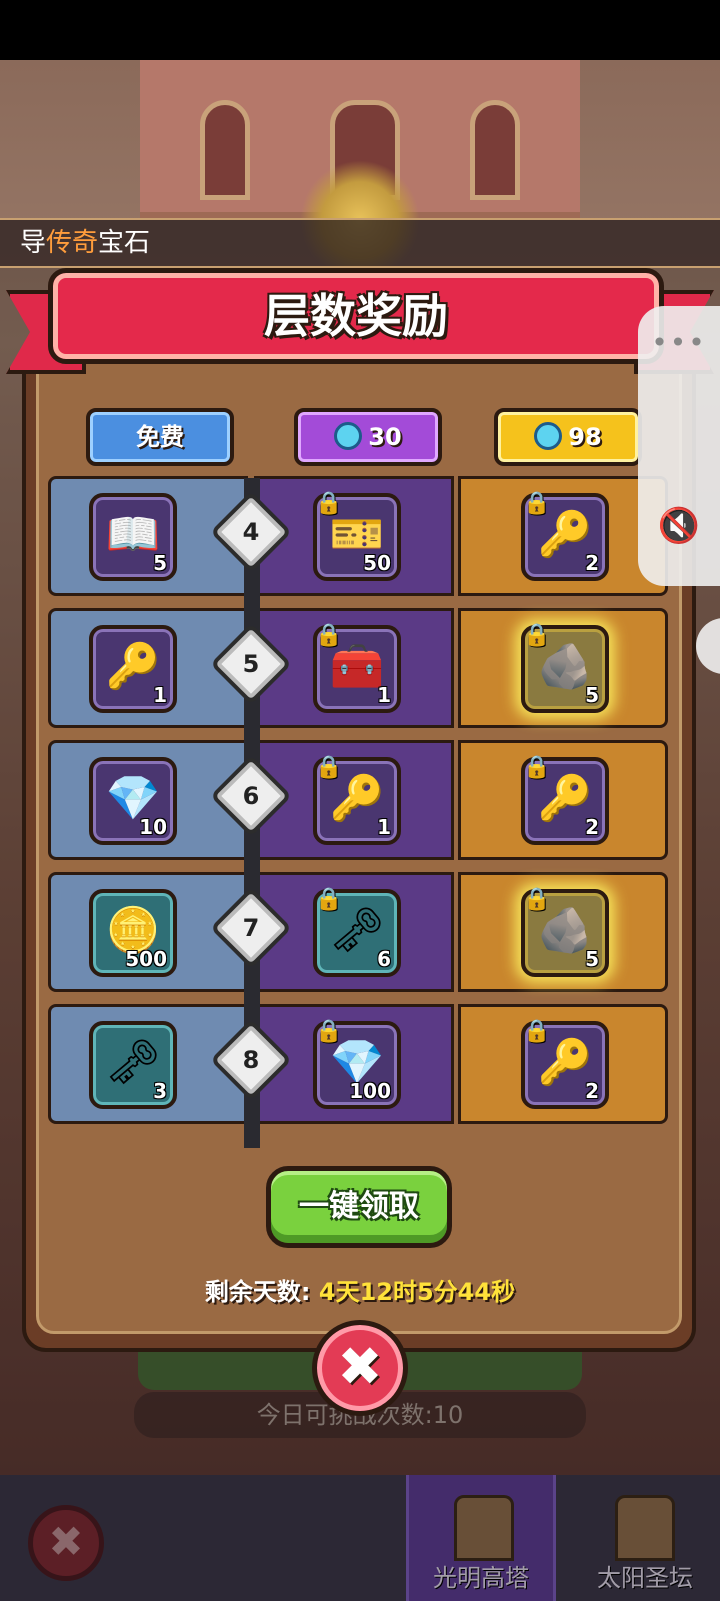 This screenshot has width=720, height=1601. I want to click on reward-item: 💎 10, so click(133, 801).